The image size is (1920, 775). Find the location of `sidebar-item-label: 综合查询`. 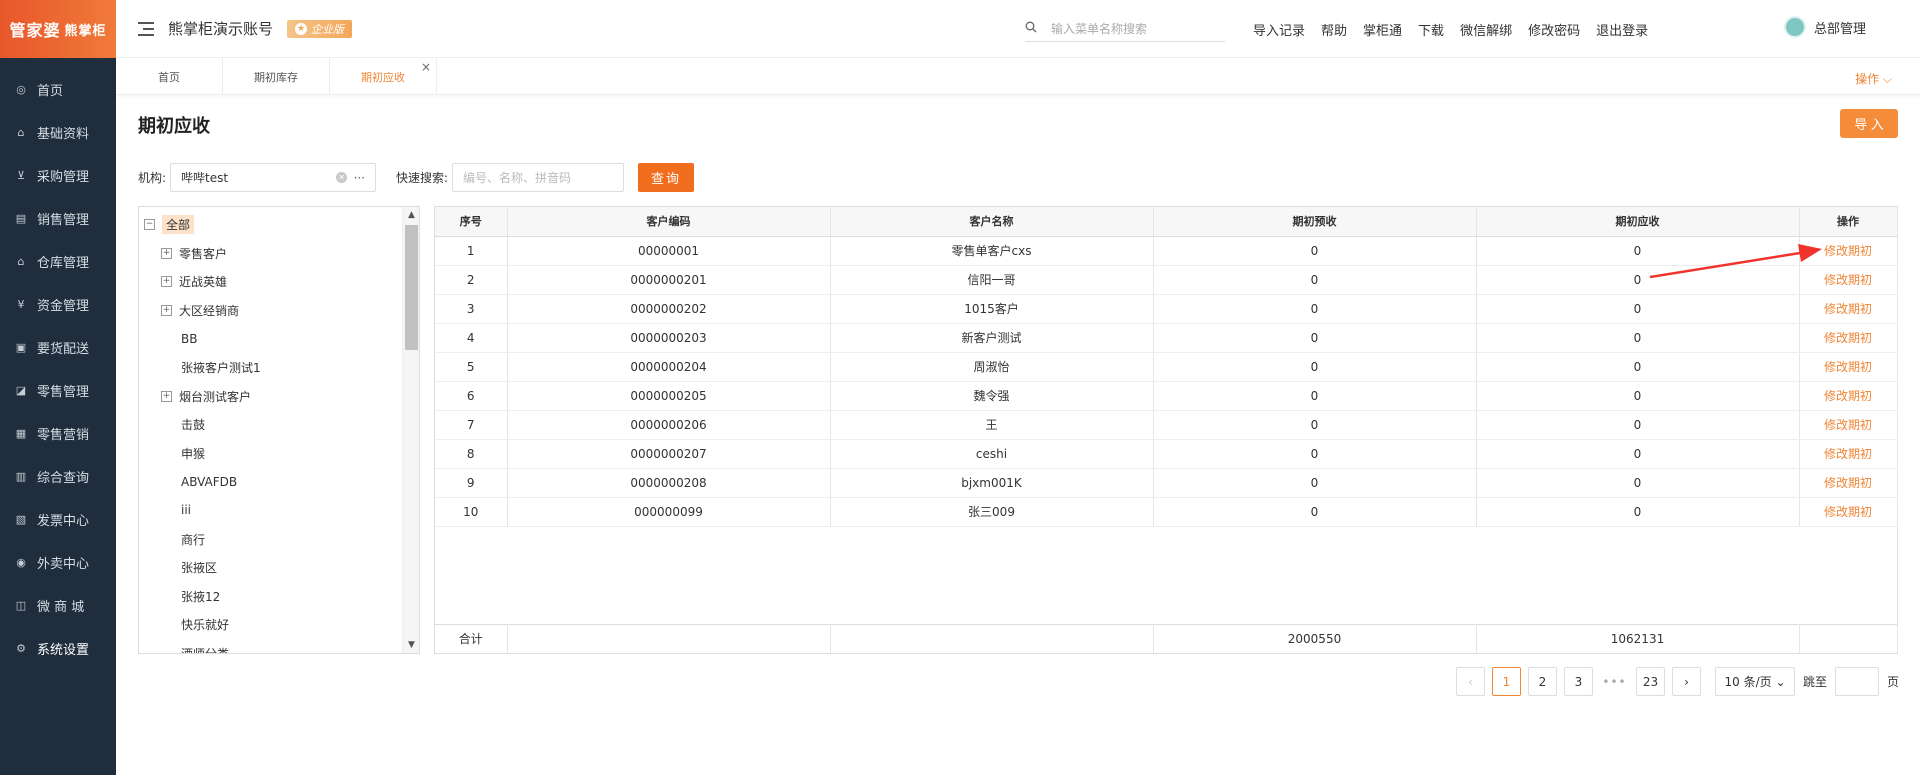

sidebar-item-label: 综合查询 is located at coordinates (63, 478).